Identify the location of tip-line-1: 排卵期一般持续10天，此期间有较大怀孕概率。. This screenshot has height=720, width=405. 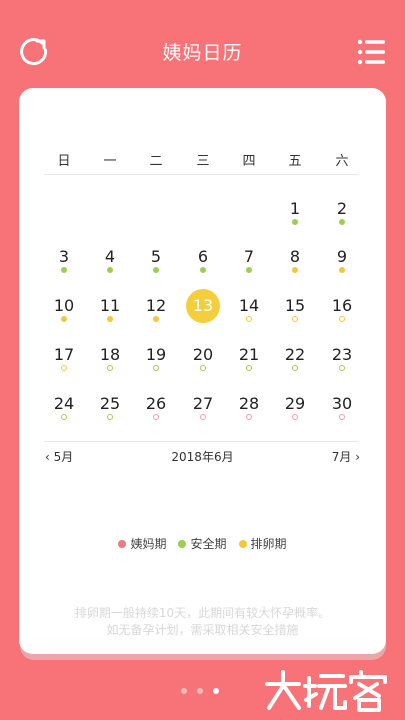
(202, 613).